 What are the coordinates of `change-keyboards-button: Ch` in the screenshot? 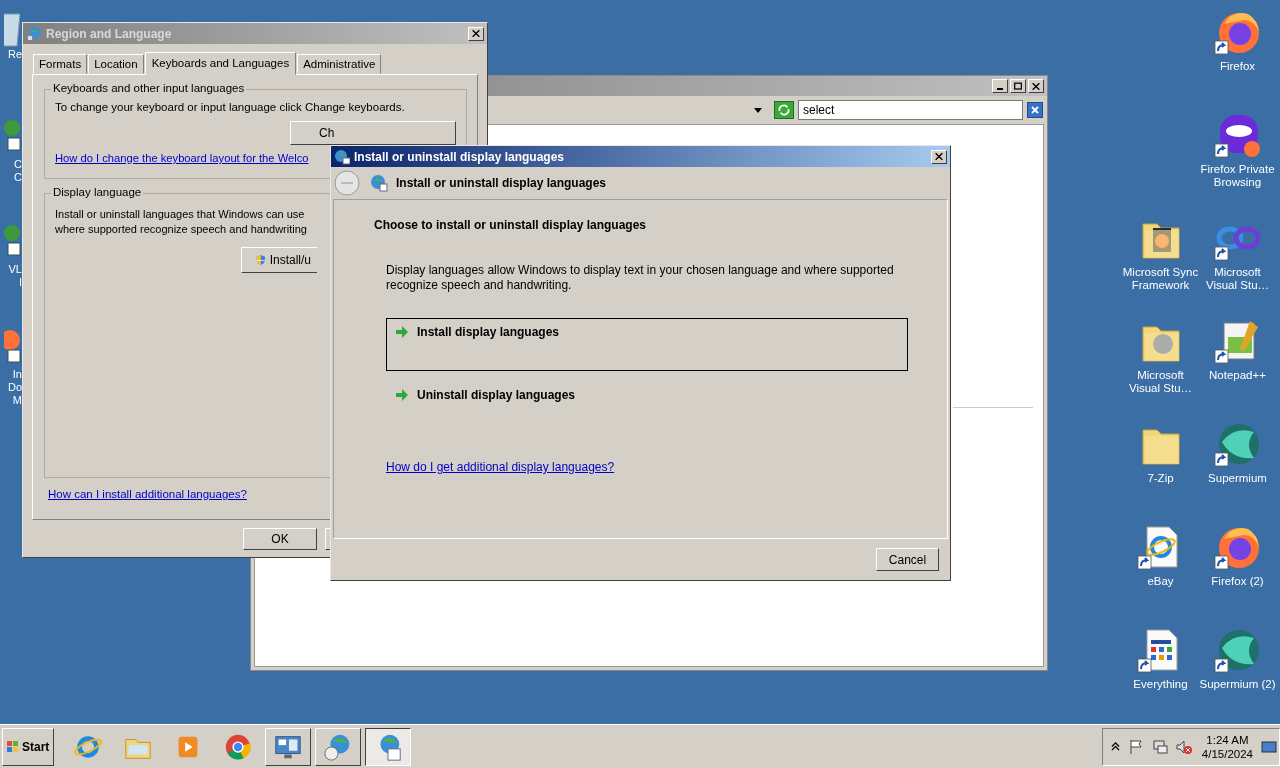 It's located at (373, 133).